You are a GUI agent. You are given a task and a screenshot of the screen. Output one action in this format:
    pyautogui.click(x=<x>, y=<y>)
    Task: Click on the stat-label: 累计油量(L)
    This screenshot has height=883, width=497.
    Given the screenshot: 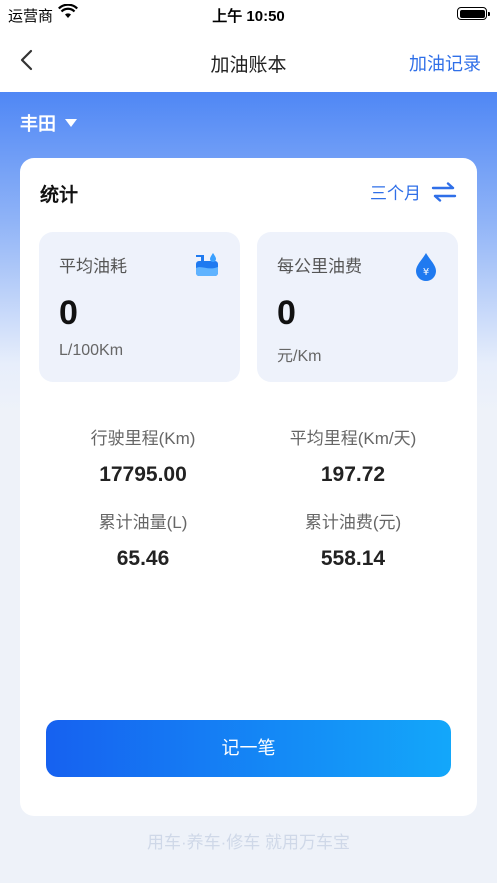 What is the action you would take?
    pyautogui.click(x=143, y=522)
    